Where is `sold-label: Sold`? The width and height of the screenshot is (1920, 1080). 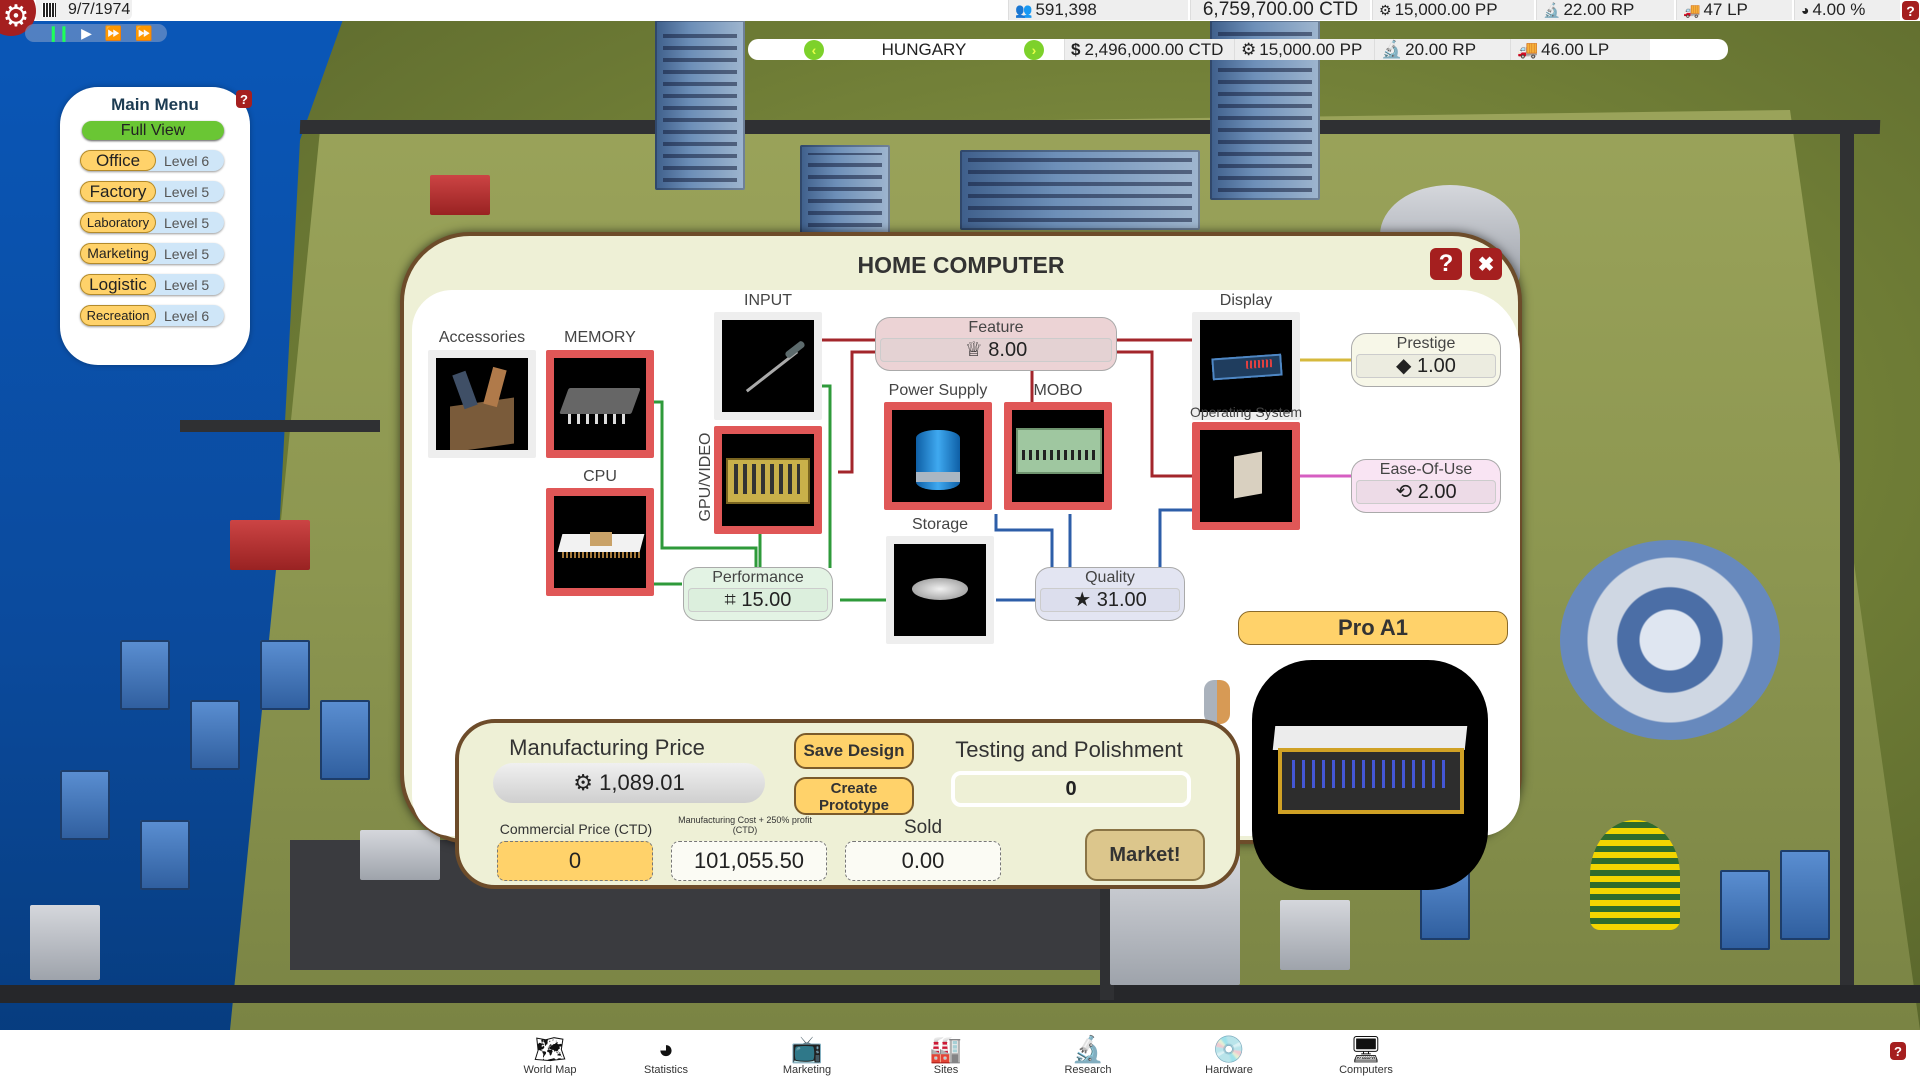
sold-label: Sold is located at coordinates (923, 827).